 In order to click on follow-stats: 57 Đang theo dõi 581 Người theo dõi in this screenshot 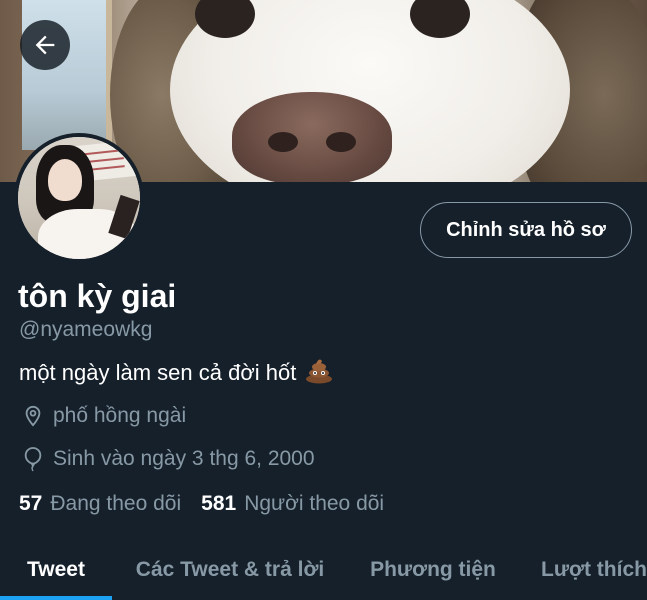, I will do `click(211, 504)`.